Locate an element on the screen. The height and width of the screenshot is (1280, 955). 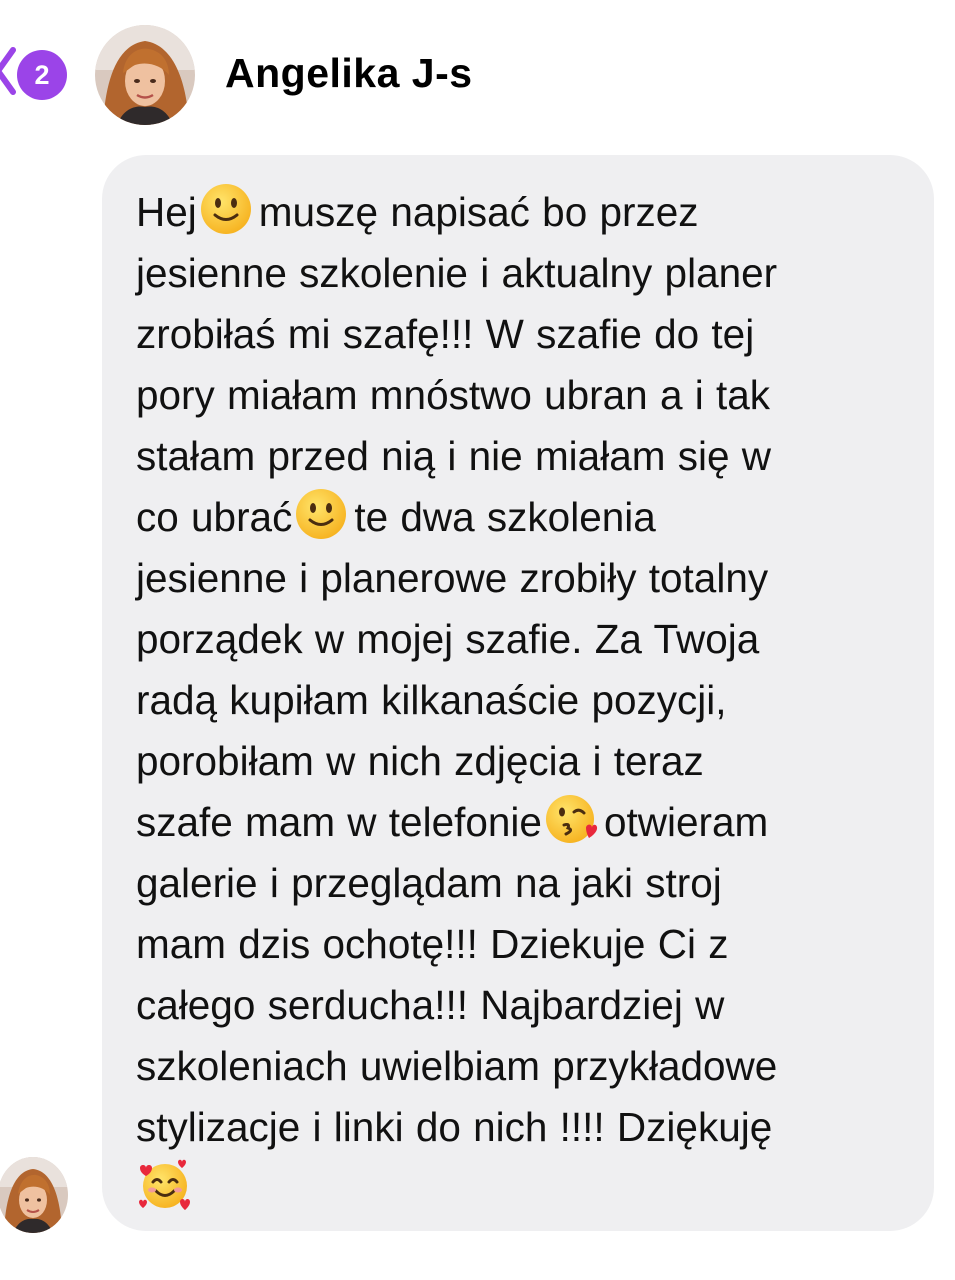
message-line is located at coordinates (520, 1188).